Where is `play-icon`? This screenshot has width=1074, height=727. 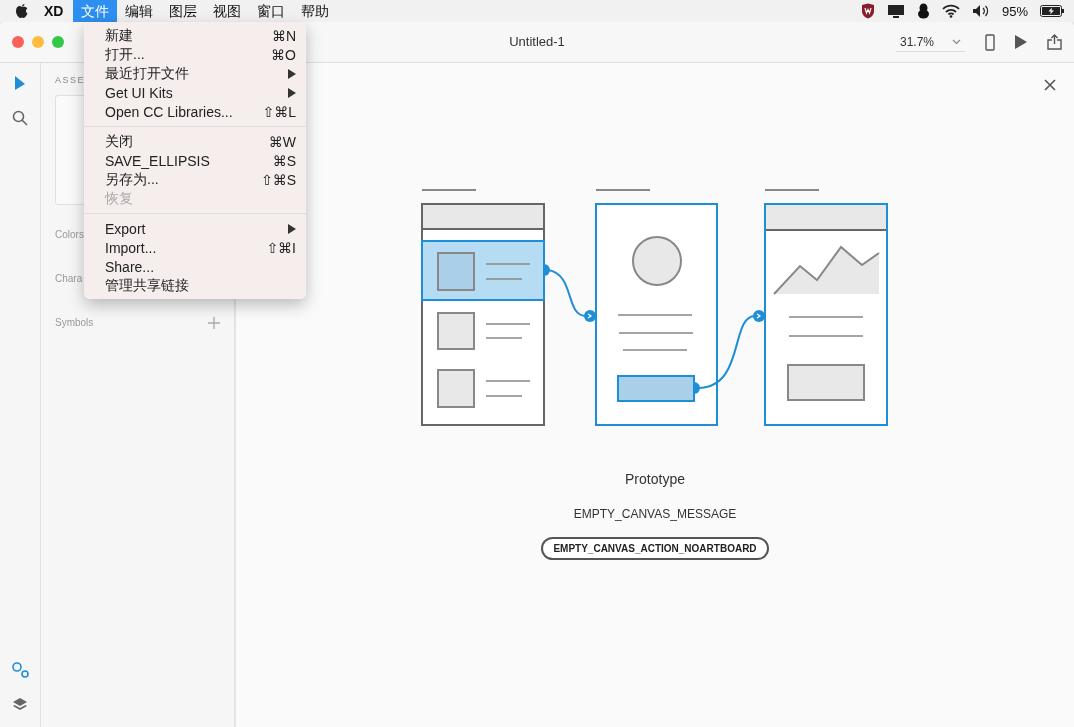 play-icon is located at coordinates (1021, 42).